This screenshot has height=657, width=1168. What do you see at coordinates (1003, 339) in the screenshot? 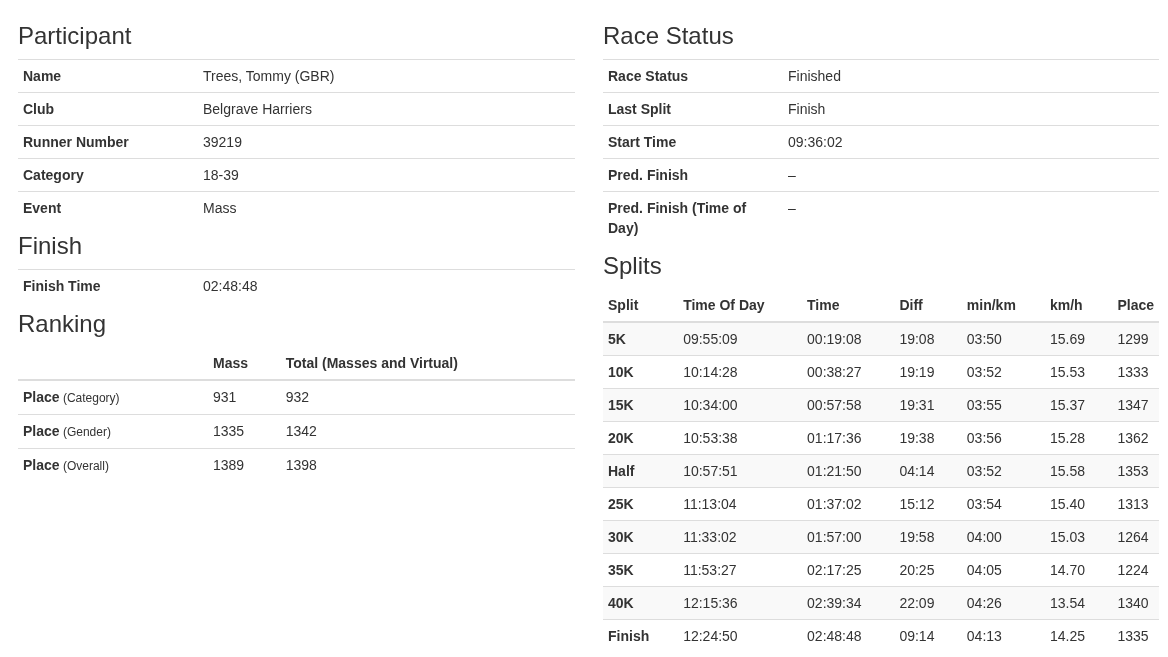
I see `table-cell: 03:50` at bounding box center [1003, 339].